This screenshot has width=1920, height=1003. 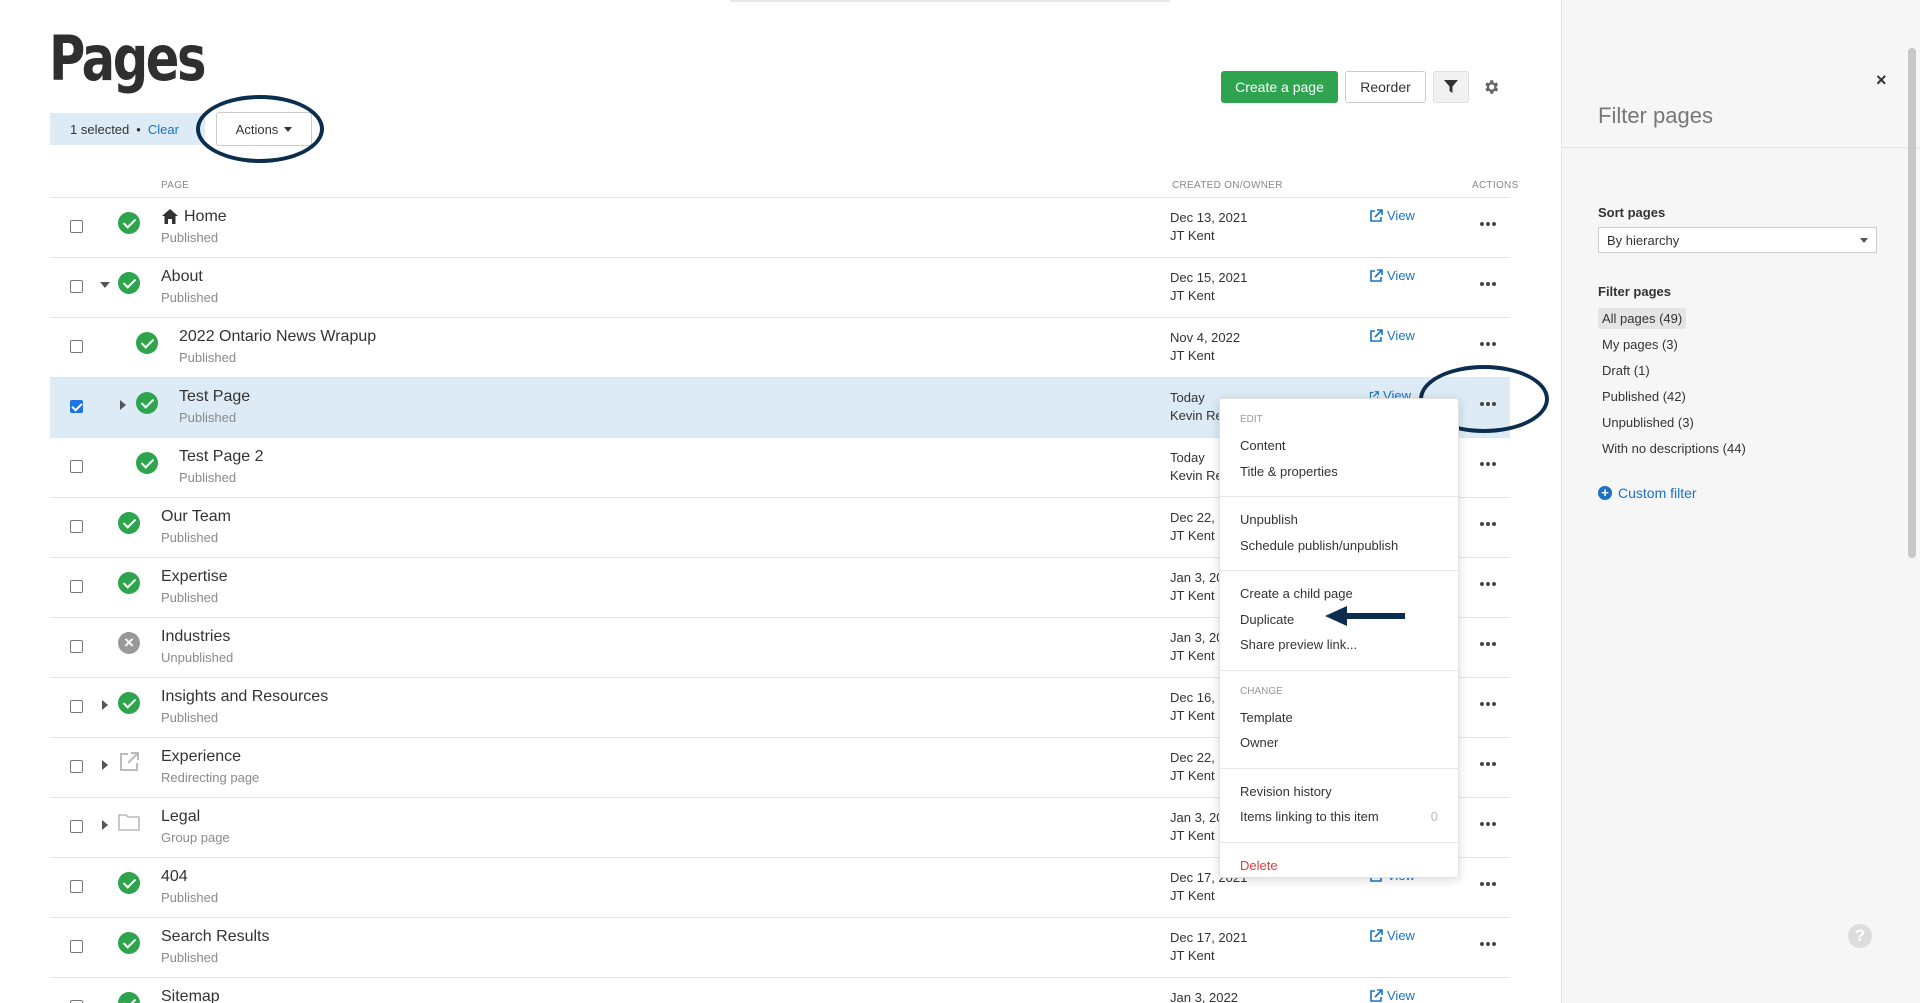 I want to click on menu-item-unpublish: Unpublish, so click(x=1349, y=520).